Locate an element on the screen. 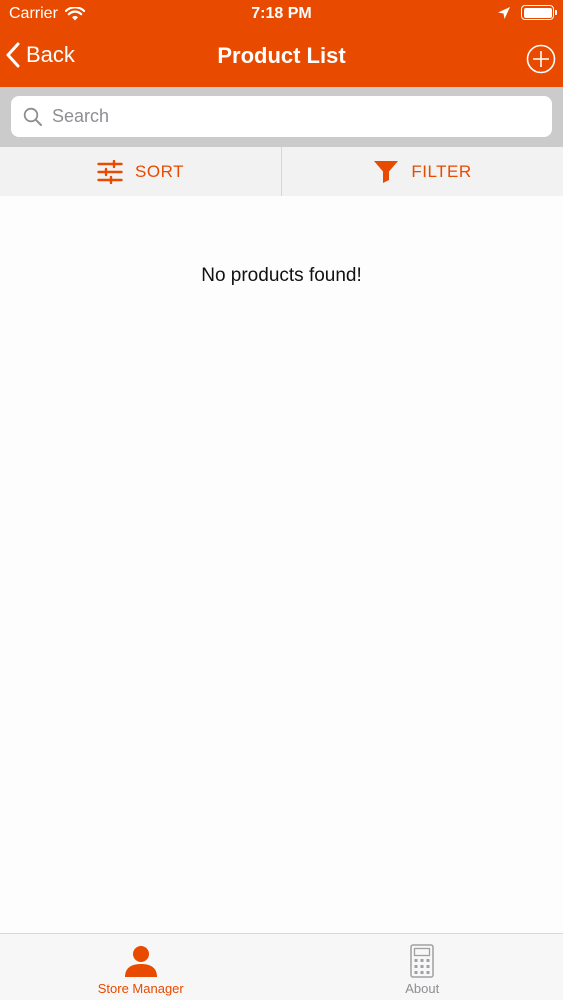  status-indicators is located at coordinates (527, 12).